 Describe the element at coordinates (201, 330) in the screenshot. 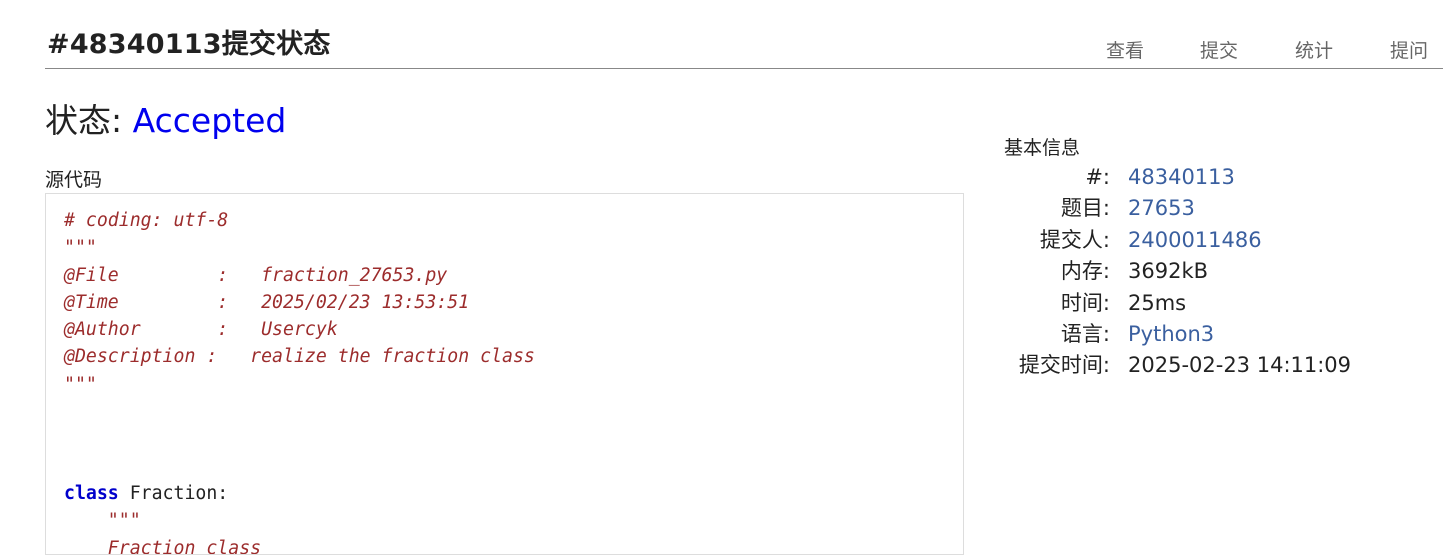

I see `code-line: @Author : Usercyk` at that location.